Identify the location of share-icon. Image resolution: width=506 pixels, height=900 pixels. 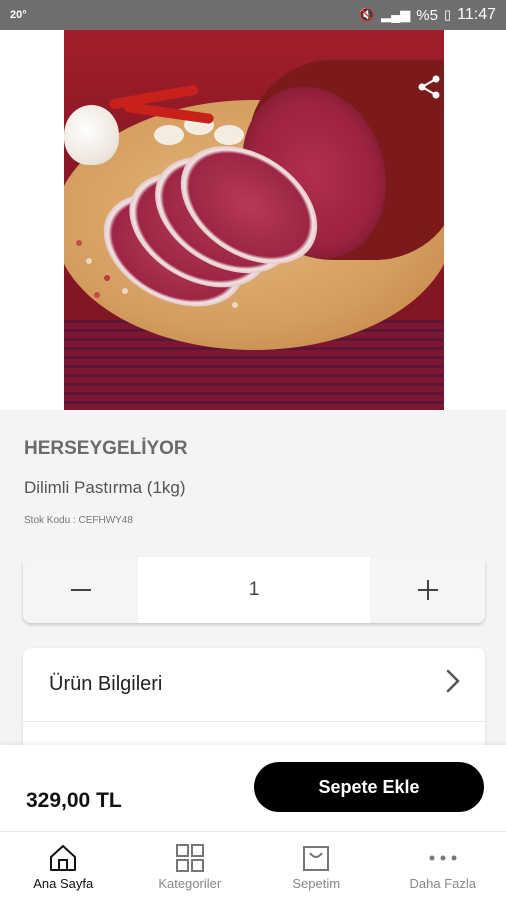
(429, 87).